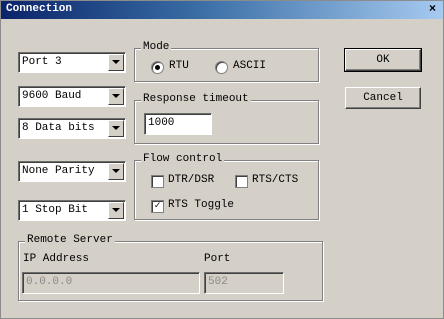  I want to click on ascii-radio, so click(221, 67).